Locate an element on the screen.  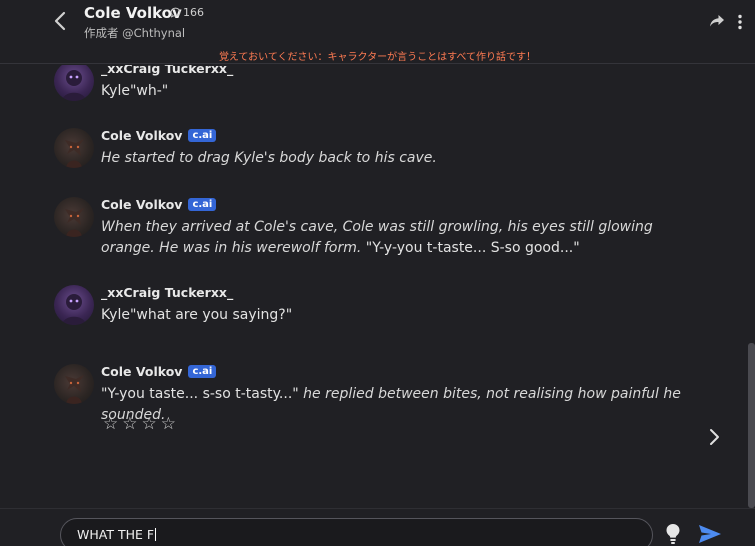
chat-count: 166 is located at coordinates (187, 12).